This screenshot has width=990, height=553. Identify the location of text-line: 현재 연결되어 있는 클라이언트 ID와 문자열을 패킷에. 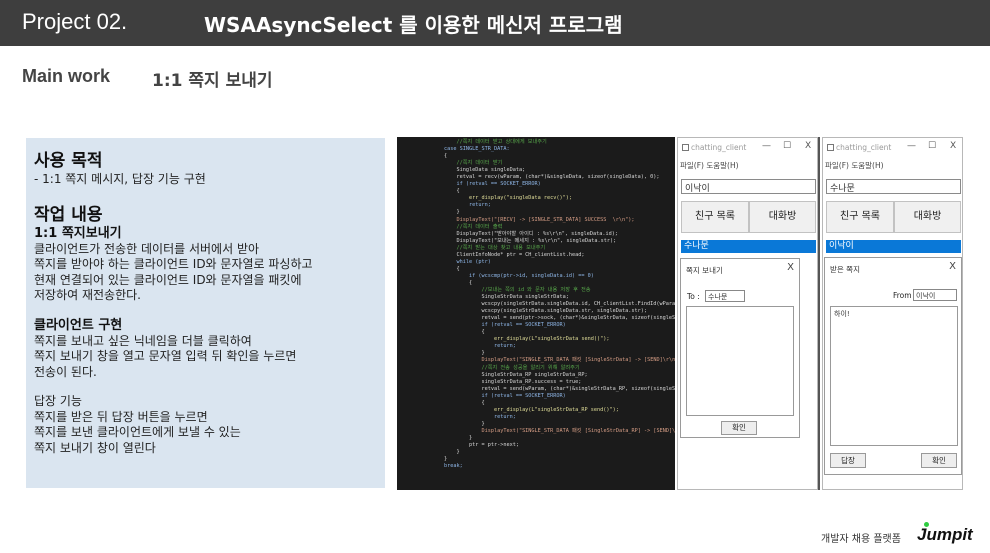
(168, 279).